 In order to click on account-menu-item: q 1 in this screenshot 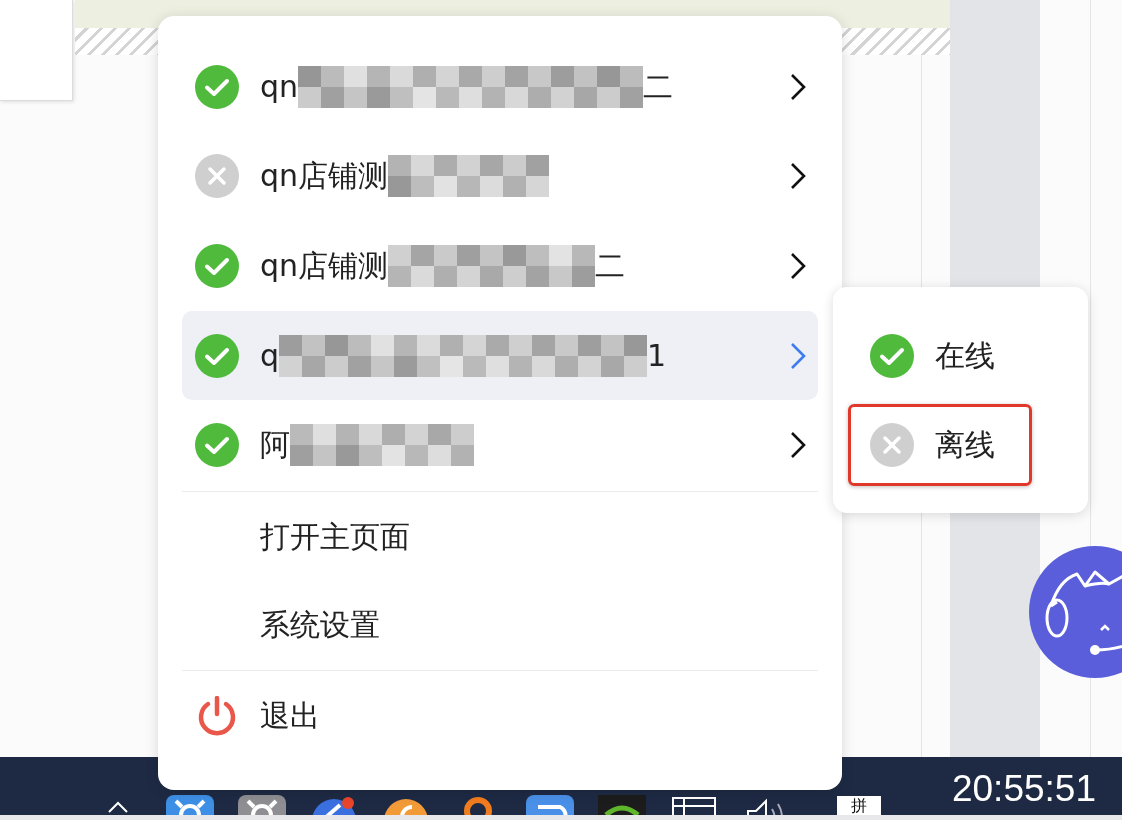, I will do `click(500, 355)`.